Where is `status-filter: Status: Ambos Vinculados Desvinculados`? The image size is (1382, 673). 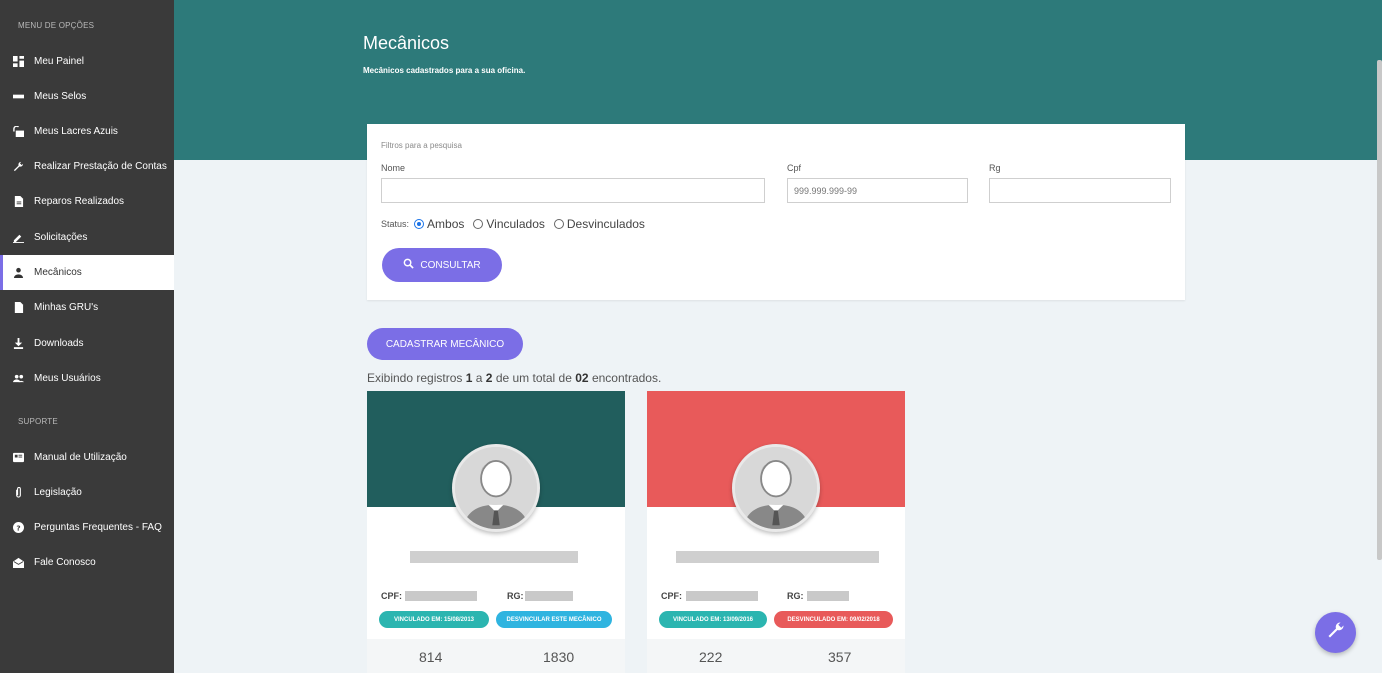
status-filter: Status: Ambos Vinculados Desvinculados is located at coordinates (517, 224).